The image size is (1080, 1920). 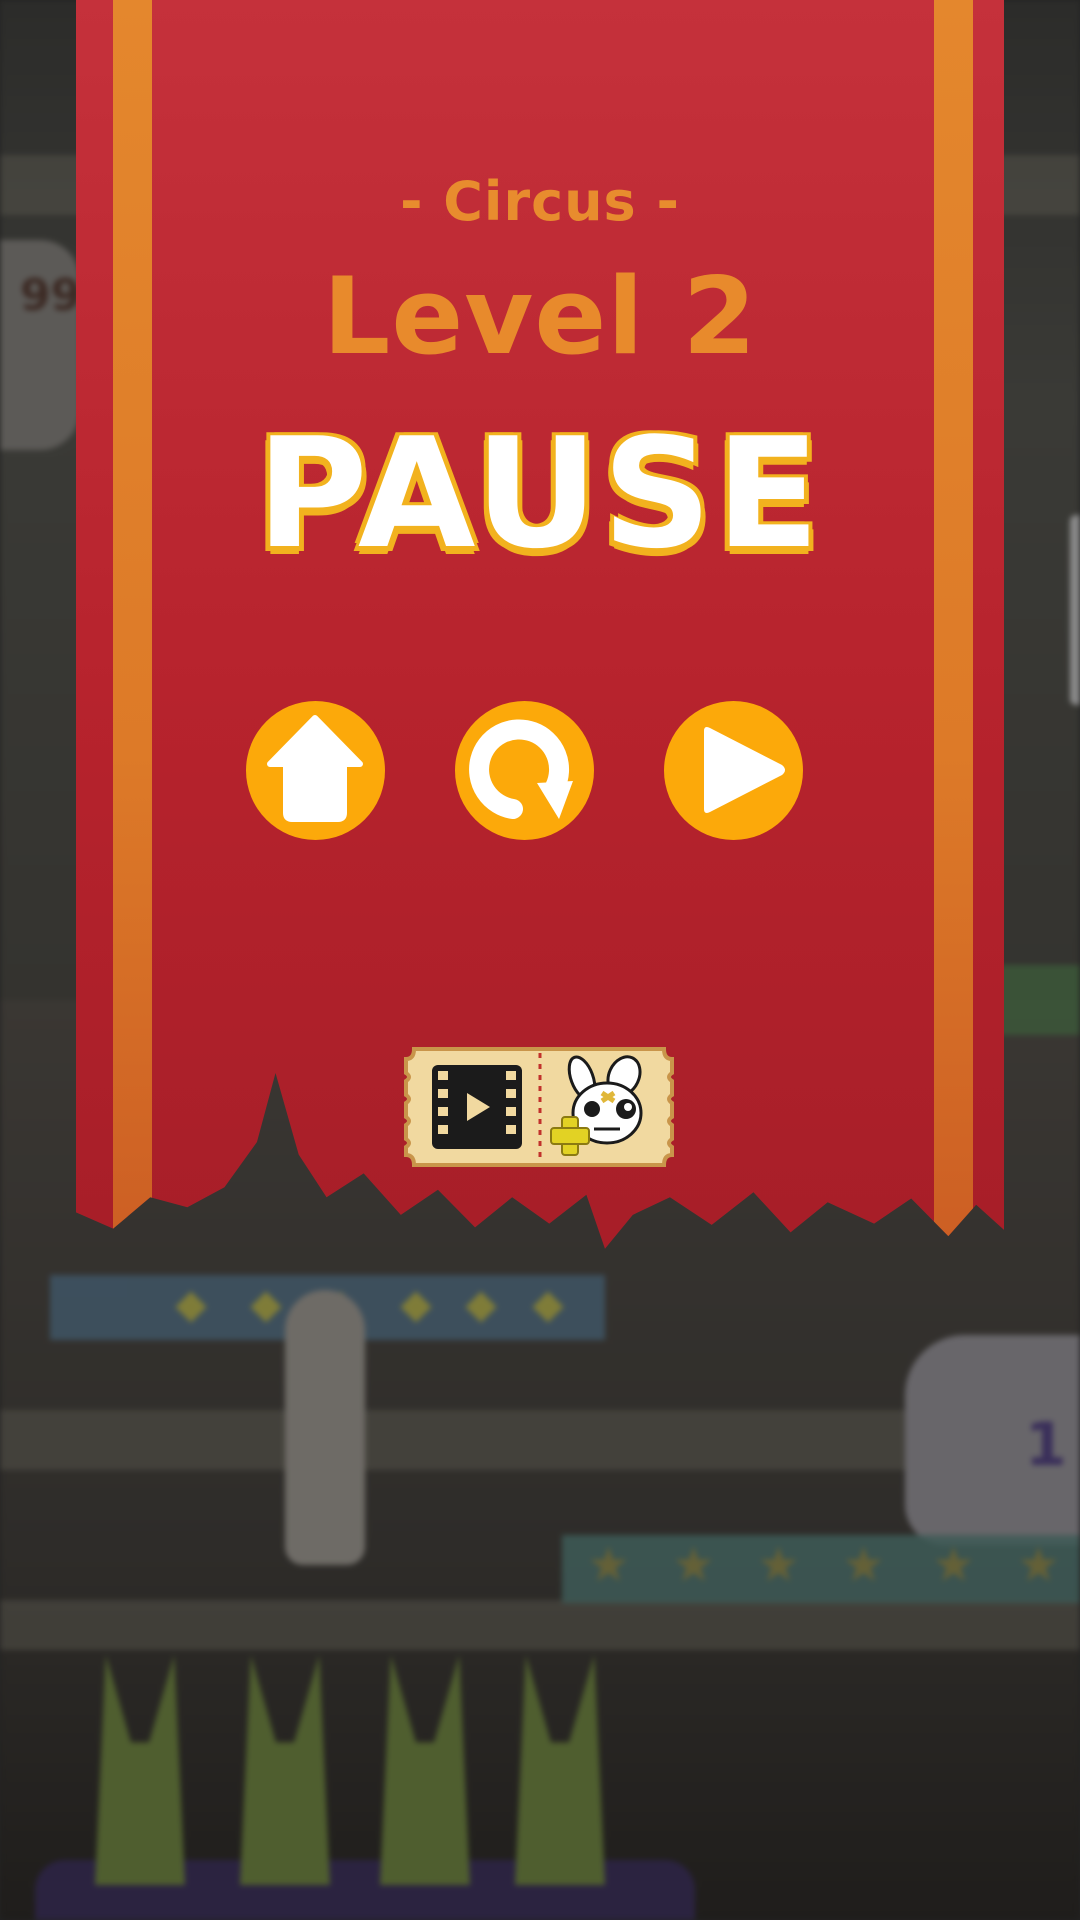 I want to click on side-handle, so click(x=1075, y=610).